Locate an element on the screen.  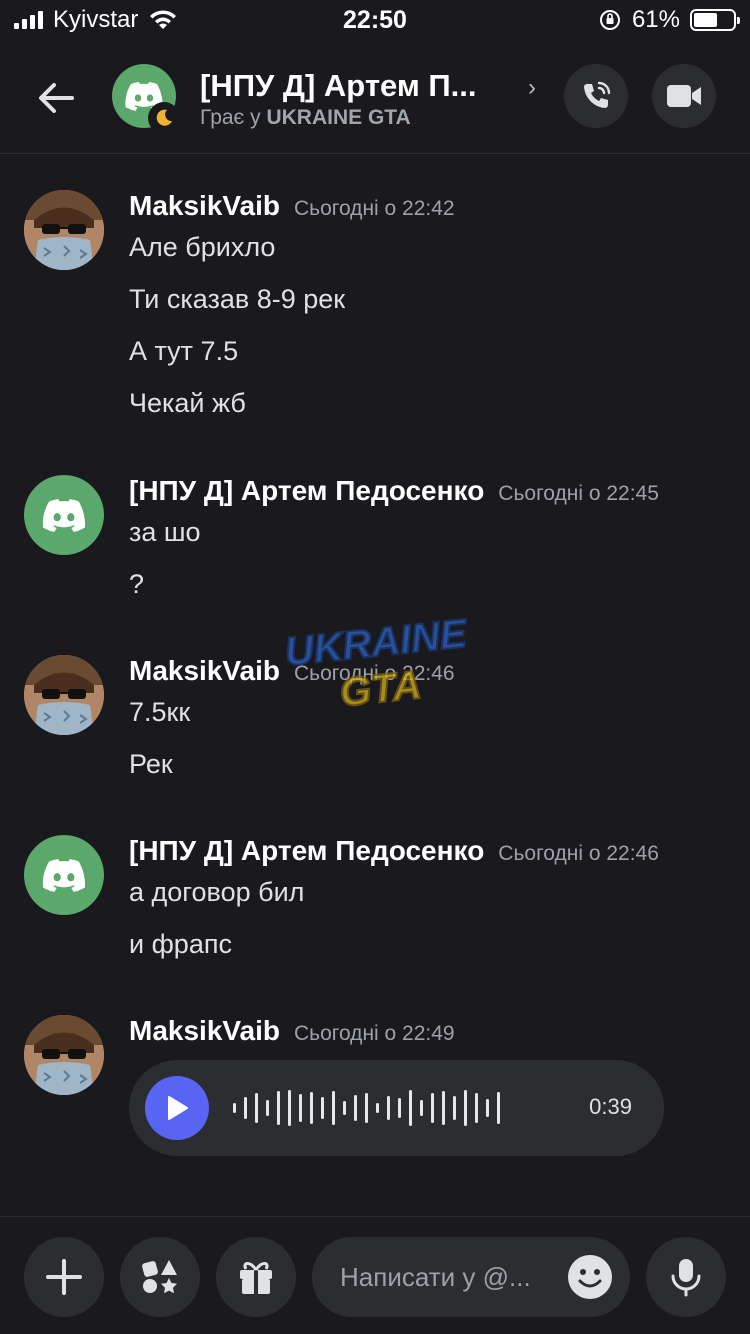
message-author: MaksikVaib Сьогодні о 22:42 is located at coordinates (292, 206).